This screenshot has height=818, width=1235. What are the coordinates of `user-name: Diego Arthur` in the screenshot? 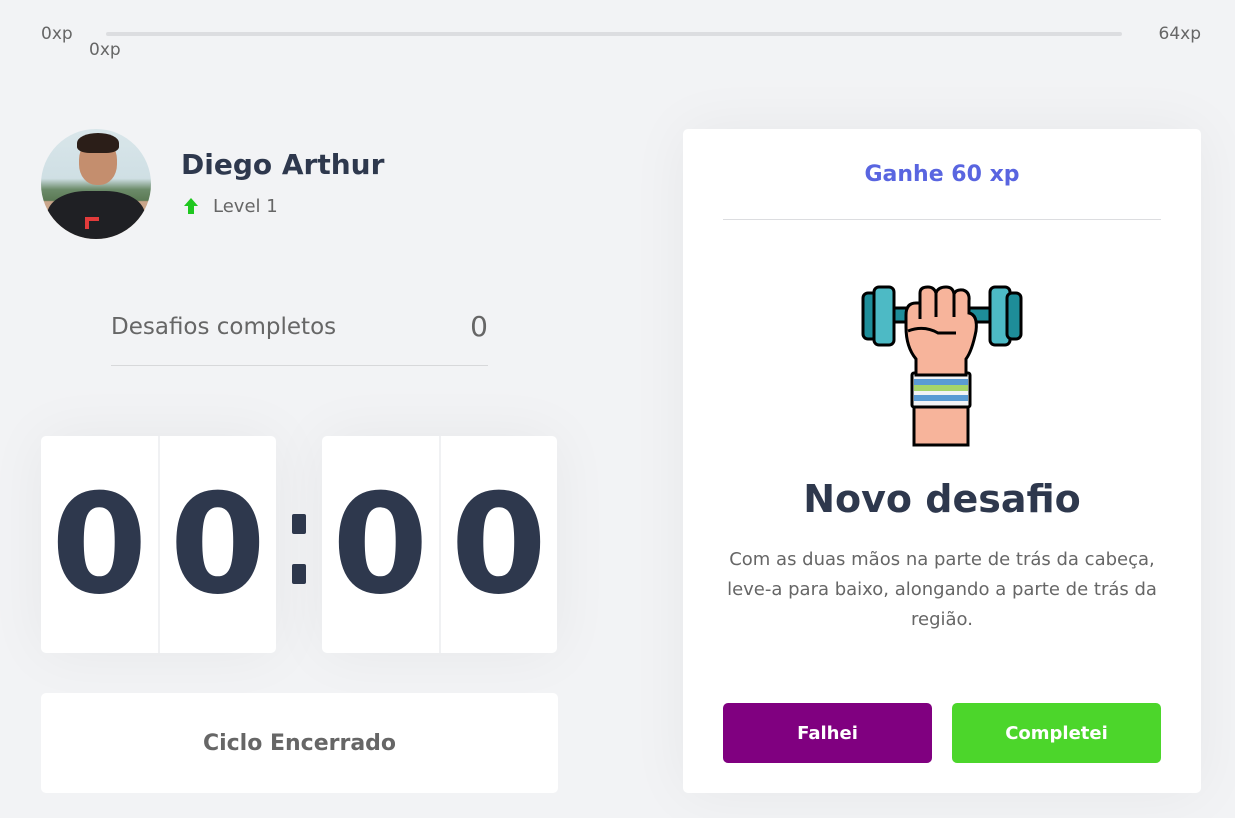 It's located at (283, 164).